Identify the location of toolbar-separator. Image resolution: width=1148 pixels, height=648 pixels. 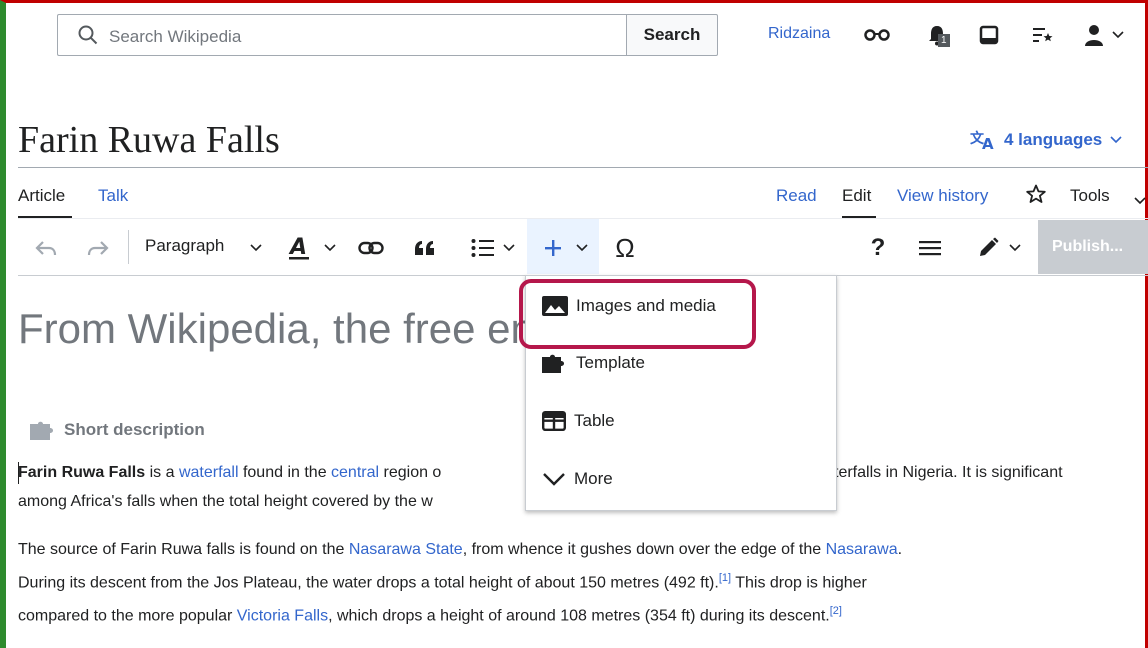
(128, 247).